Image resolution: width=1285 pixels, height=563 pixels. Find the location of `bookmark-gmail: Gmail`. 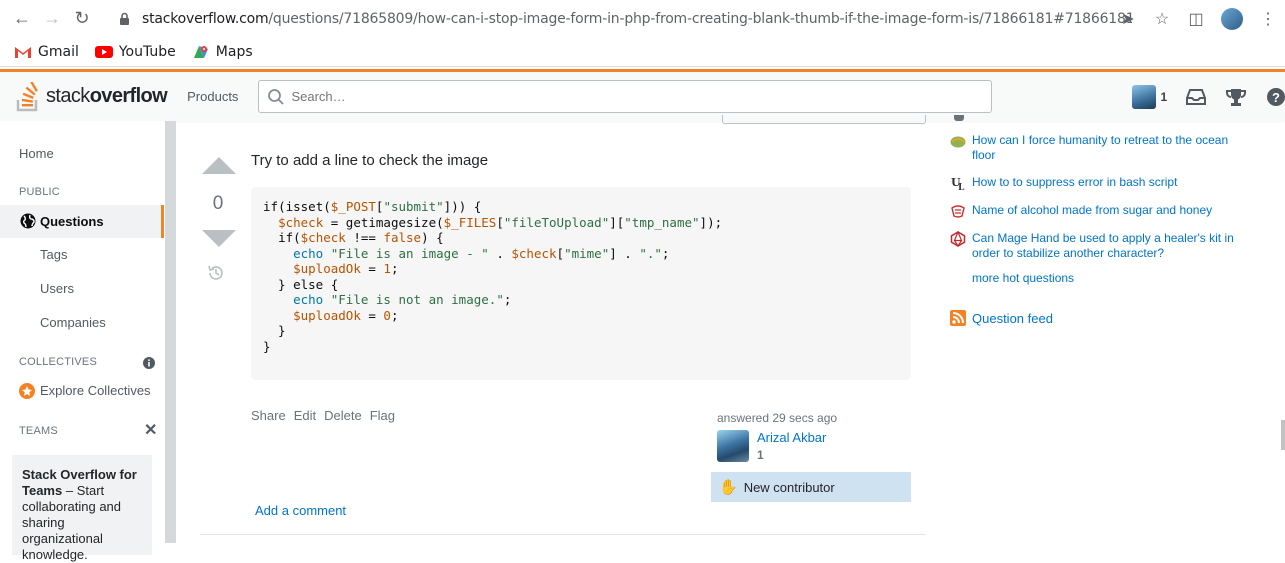

bookmark-gmail: Gmail is located at coordinates (46, 52).